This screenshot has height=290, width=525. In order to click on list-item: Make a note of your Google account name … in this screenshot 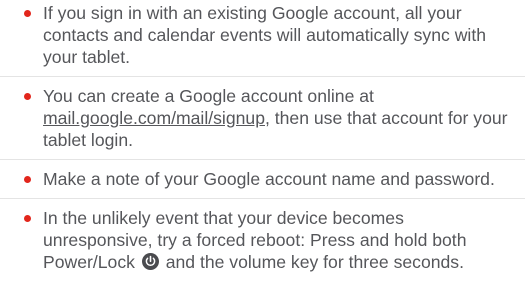, I will do `click(262, 183)`.